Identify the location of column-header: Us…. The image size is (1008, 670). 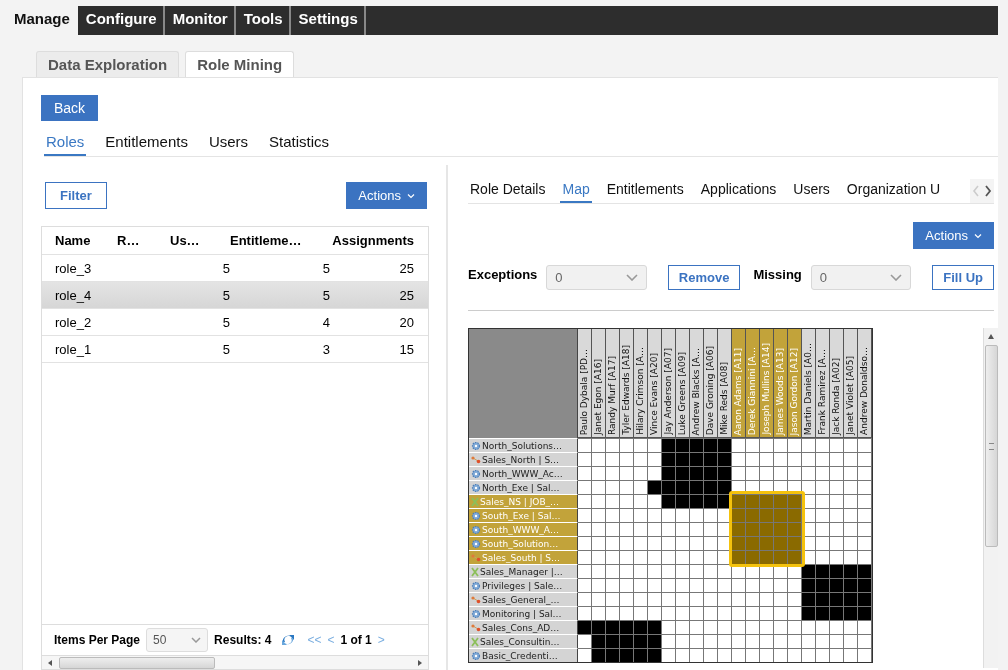
(200, 240).